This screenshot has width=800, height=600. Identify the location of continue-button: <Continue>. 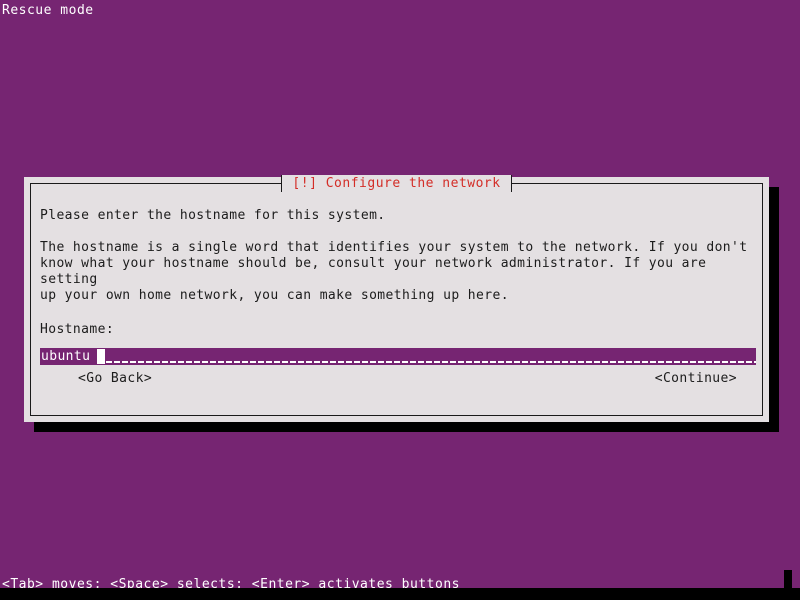
(696, 379).